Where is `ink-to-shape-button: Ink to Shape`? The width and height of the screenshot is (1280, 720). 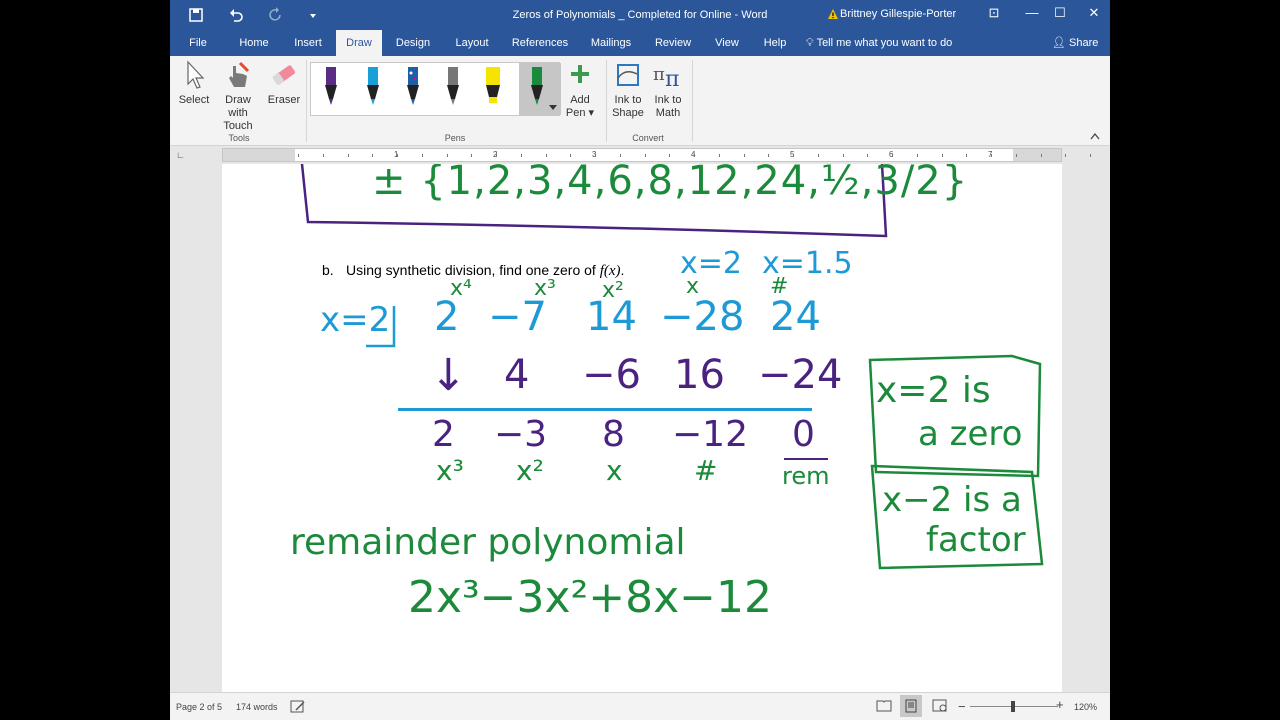 ink-to-shape-button: Ink to Shape is located at coordinates (628, 90).